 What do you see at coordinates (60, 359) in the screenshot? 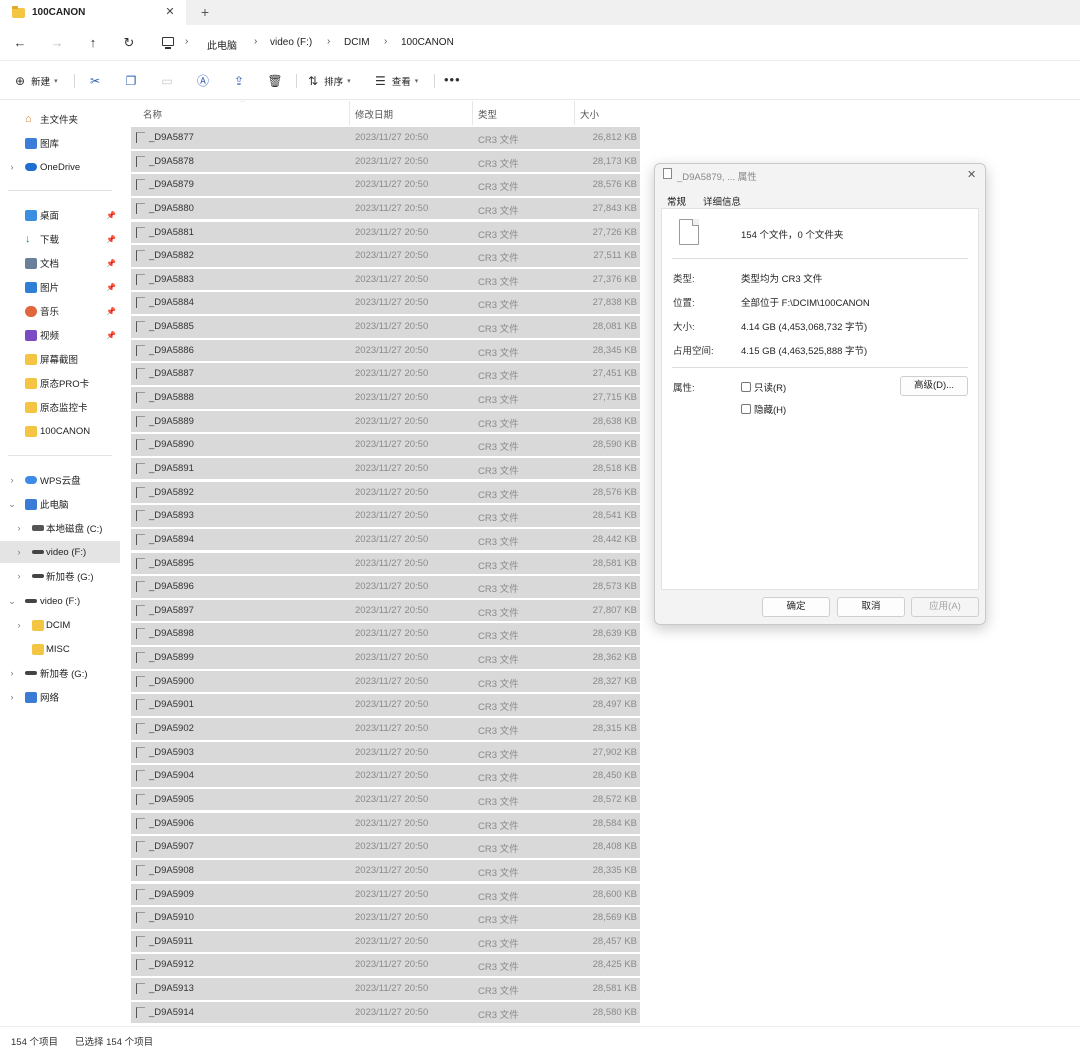
I see `sidebar-item-screenshots: 屏幕截图` at bounding box center [60, 359].